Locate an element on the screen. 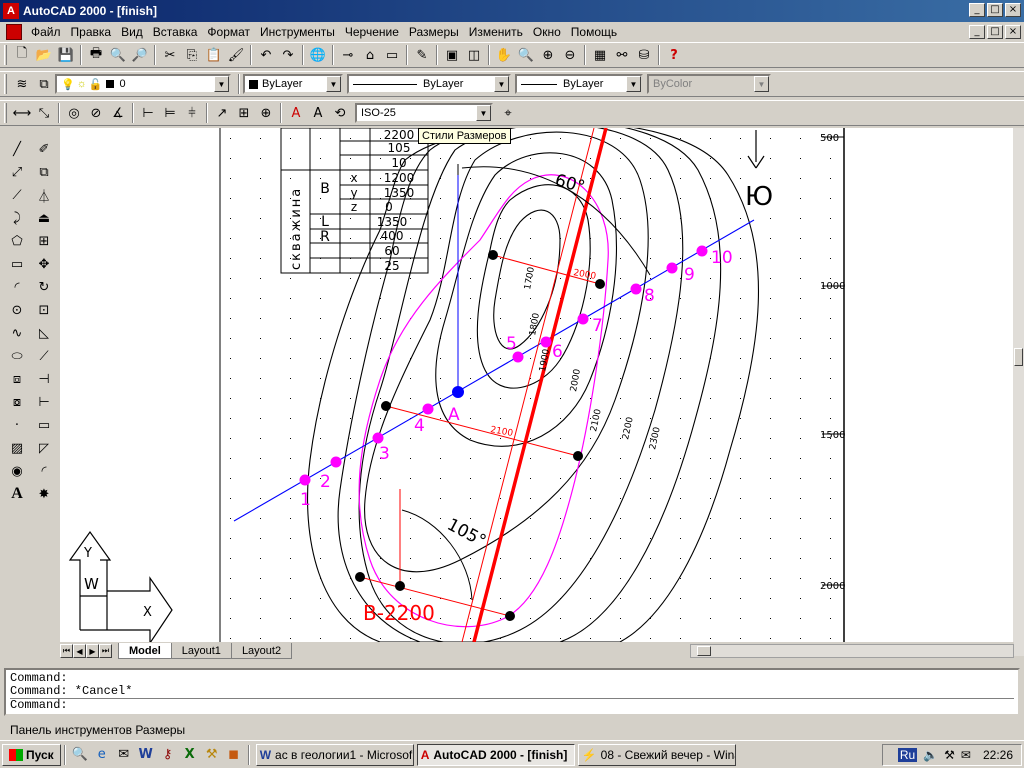 The width and height of the screenshot is (1024, 768). mirror-icon: ⏃ is located at coordinates (44, 195).